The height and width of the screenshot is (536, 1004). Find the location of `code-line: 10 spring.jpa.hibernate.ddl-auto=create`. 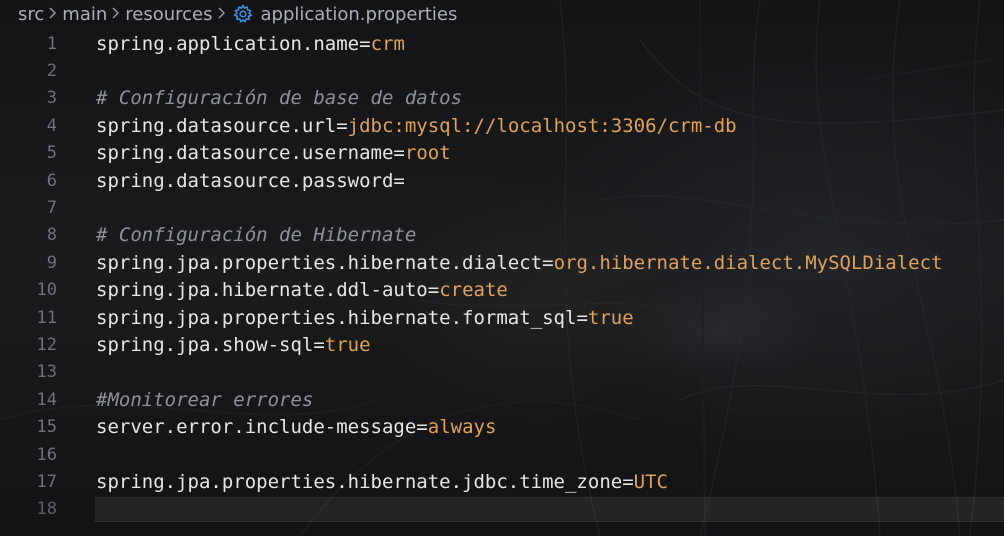

code-line: 10 spring.jpa.hibernate.ddl-auto=create is located at coordinates (502, 290).